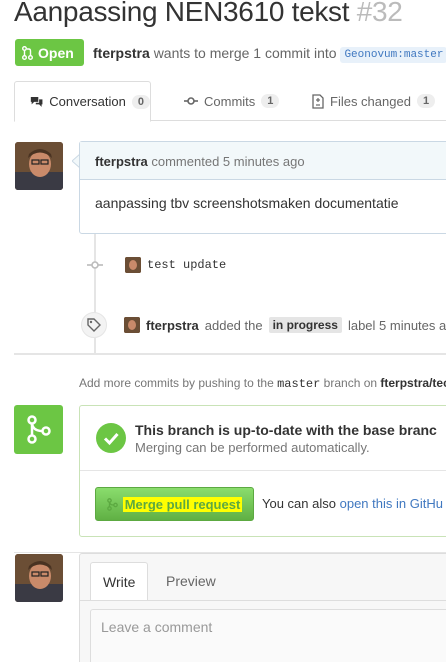 This screenshot has height=662, width=446. I want to click on state-badge: Open, so click(49, 52).